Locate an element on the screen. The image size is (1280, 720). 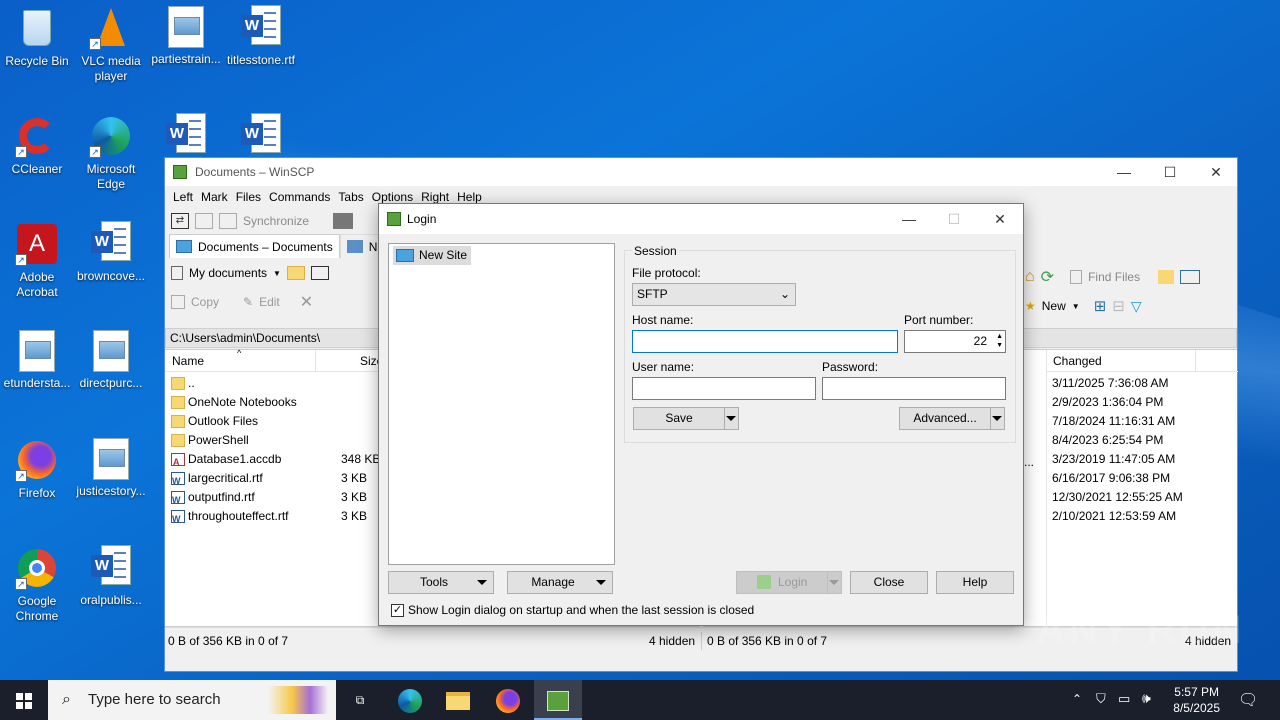
file-row: Database1.accdb 348 KB is located at coordinates (272, 461).